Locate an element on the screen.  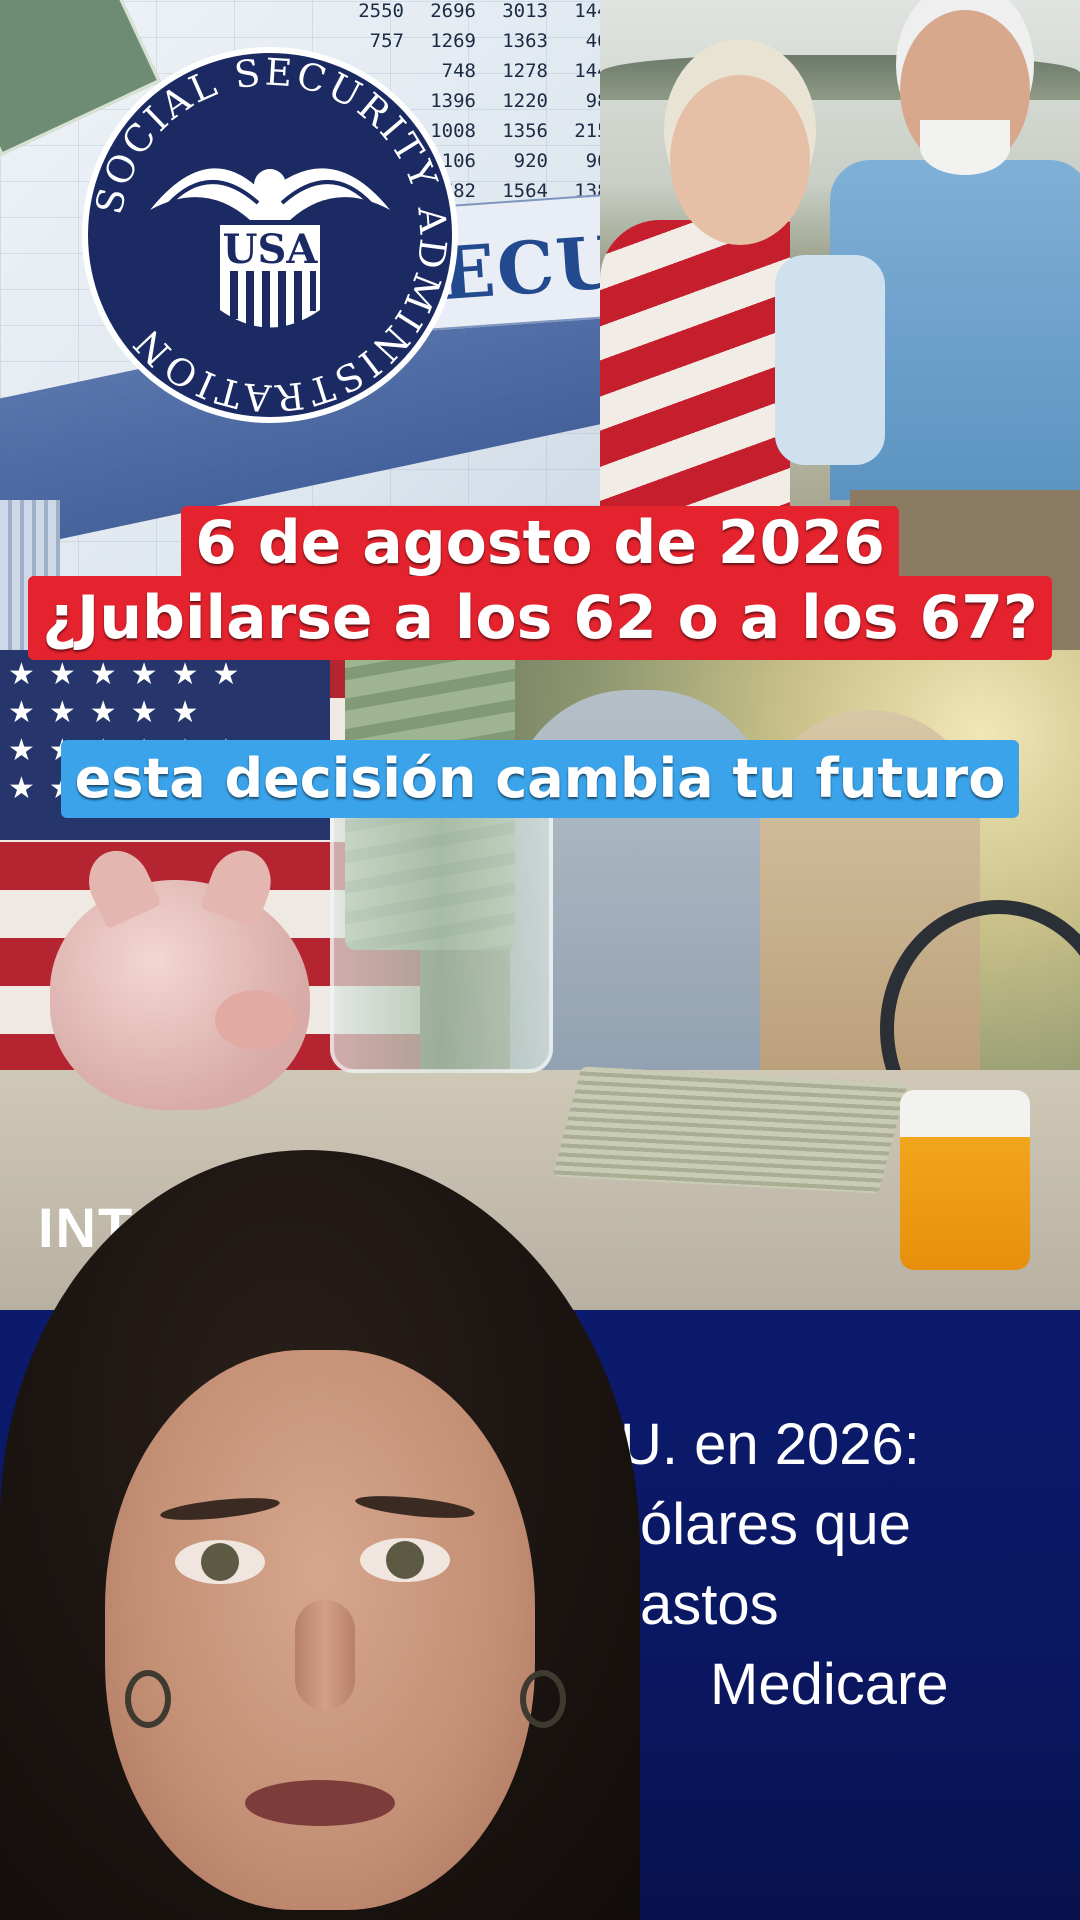
presenter-mouth is located at coordinates (320, 1803).